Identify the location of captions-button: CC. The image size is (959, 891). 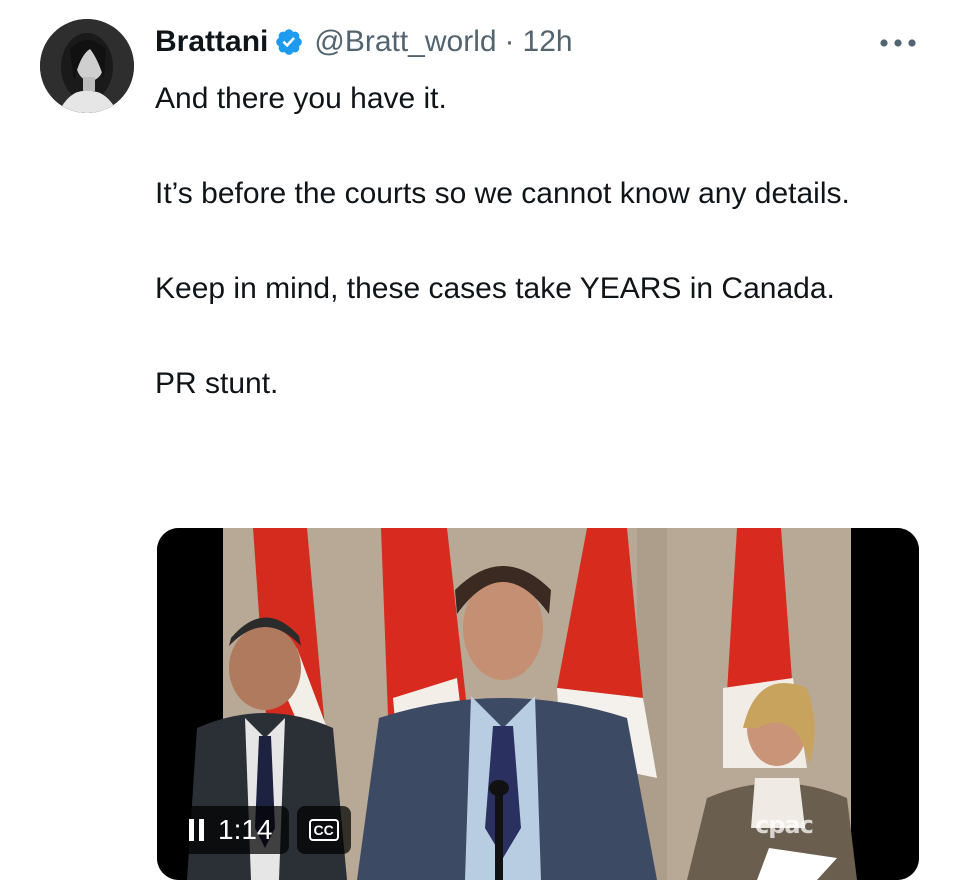
(323, 830).